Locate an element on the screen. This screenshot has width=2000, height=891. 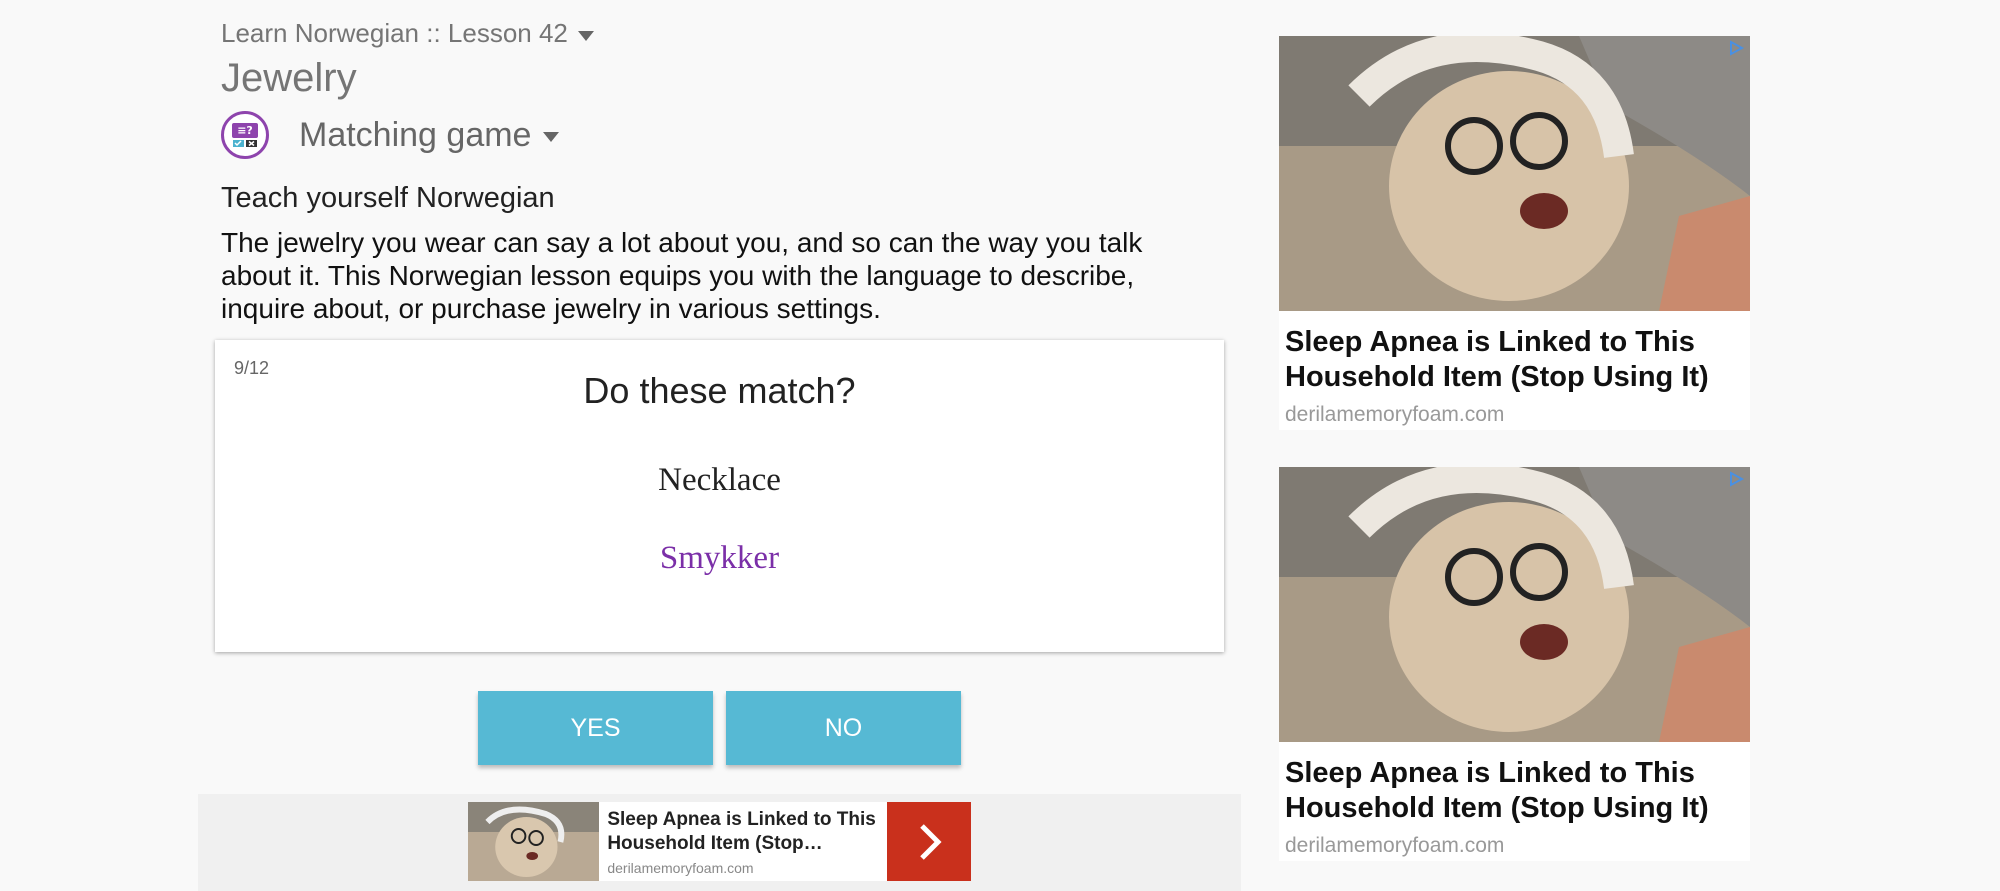
english-word: Necklace is located at coordinates (719, 480).